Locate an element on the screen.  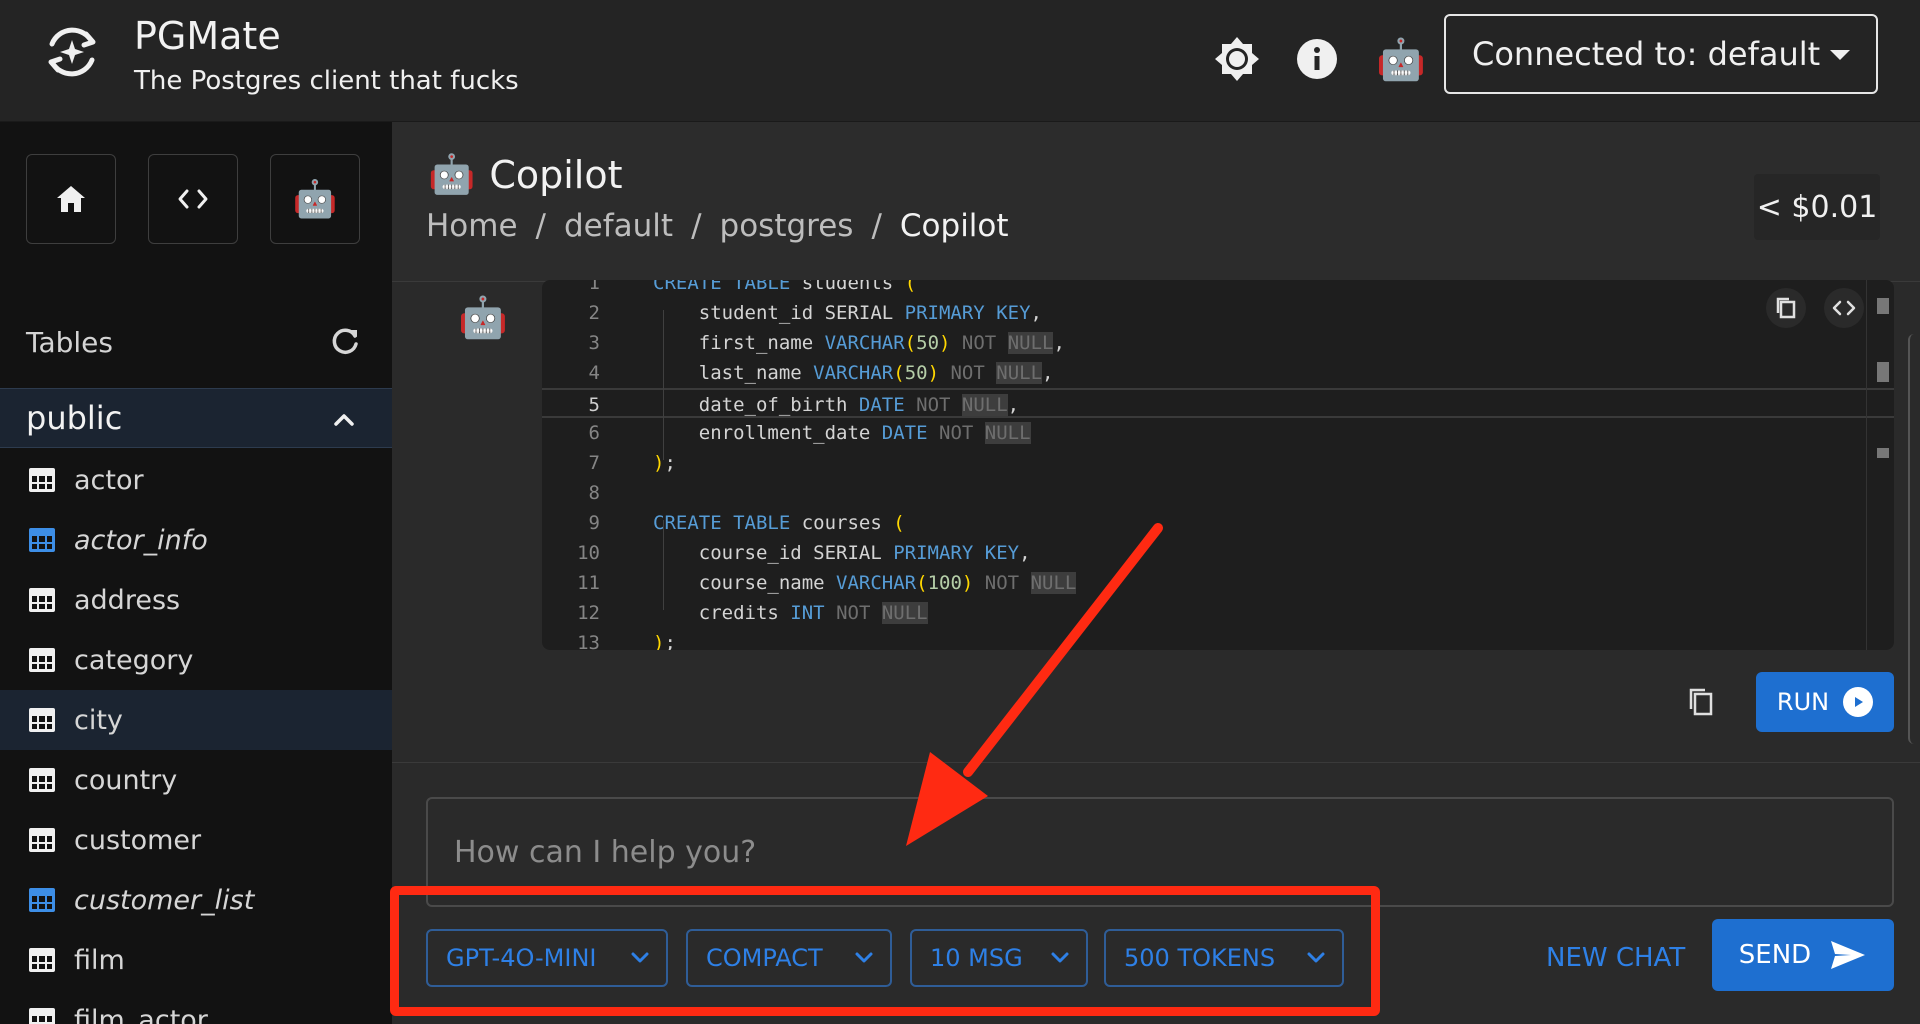
run-button: RUN is located at coordinates (1825, 702).